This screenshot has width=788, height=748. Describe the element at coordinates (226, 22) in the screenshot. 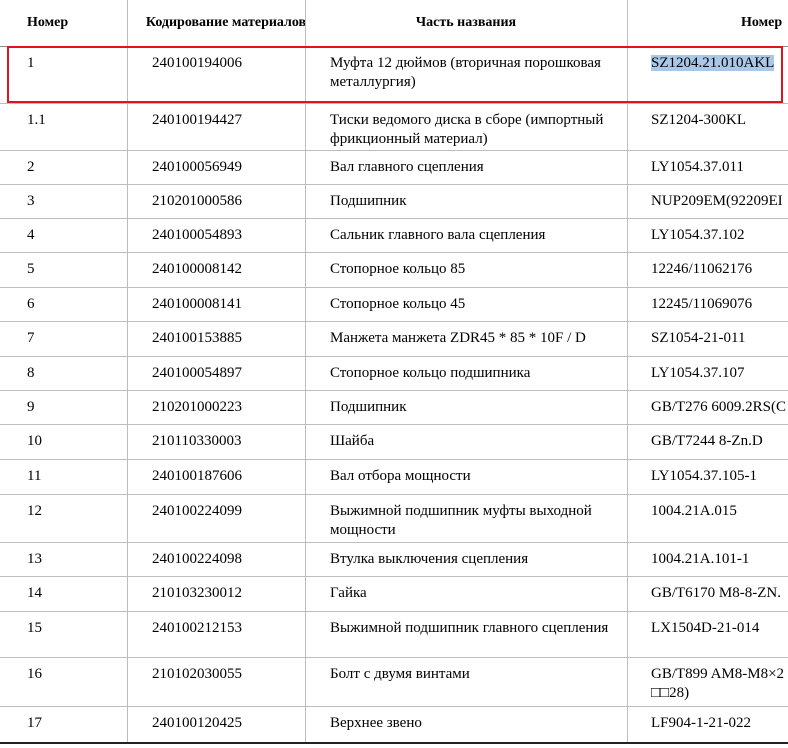

I see `header-material-code: Кодирование материалов` at that location.